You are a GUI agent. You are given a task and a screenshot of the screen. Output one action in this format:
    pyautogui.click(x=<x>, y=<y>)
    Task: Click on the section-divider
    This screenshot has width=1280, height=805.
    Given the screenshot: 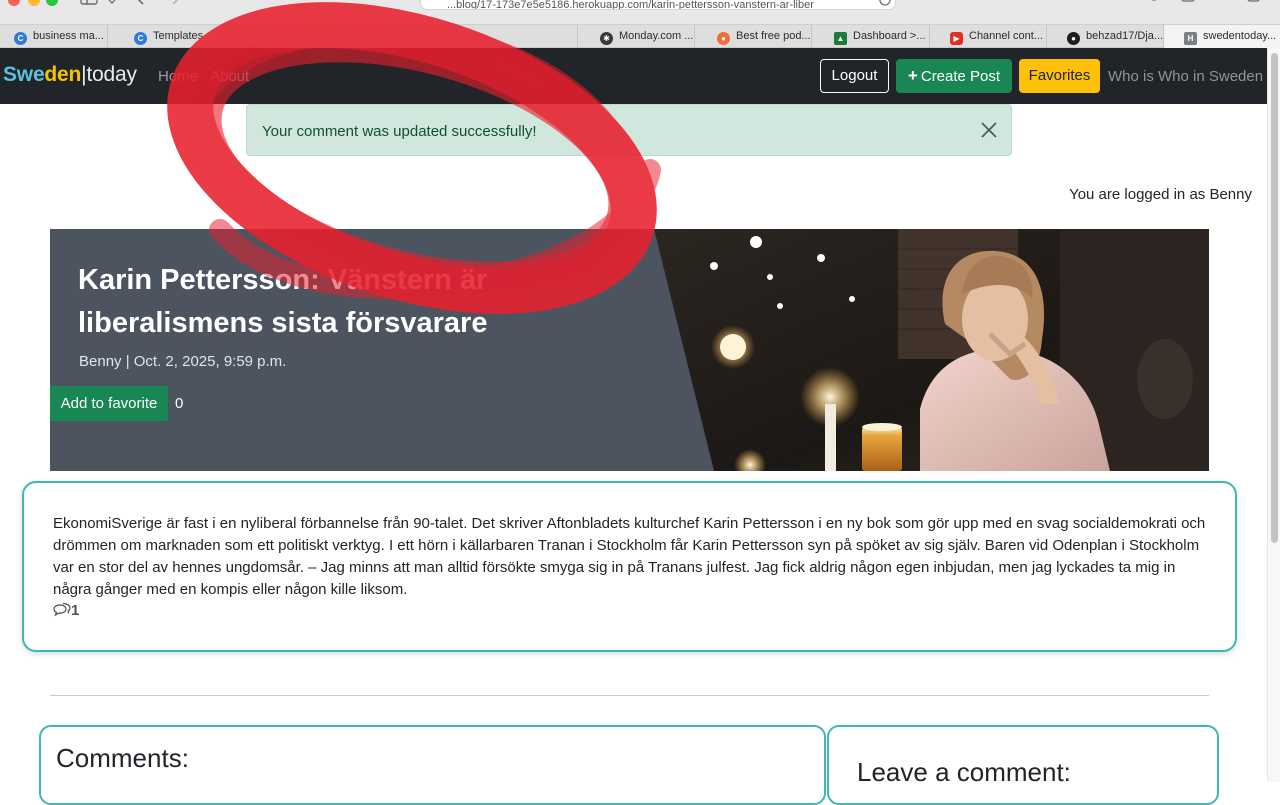 What is the action you would take?
    pyautogui.click(x=629, y=695)
    